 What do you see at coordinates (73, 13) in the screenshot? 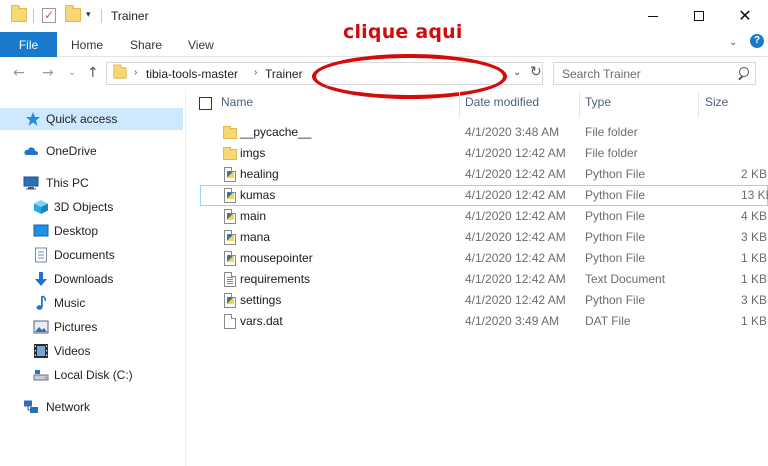
I see `new-folder-icon` at bounding box center [73, 13].